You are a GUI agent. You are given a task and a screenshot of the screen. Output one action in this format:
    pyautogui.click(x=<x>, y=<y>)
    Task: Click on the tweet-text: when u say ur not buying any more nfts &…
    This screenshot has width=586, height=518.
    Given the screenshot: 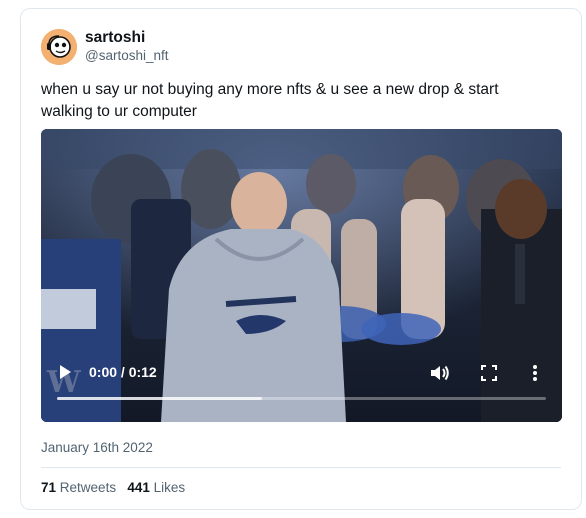 What is the action you would take?
    pyautogui.click(x=270, y=100)
    